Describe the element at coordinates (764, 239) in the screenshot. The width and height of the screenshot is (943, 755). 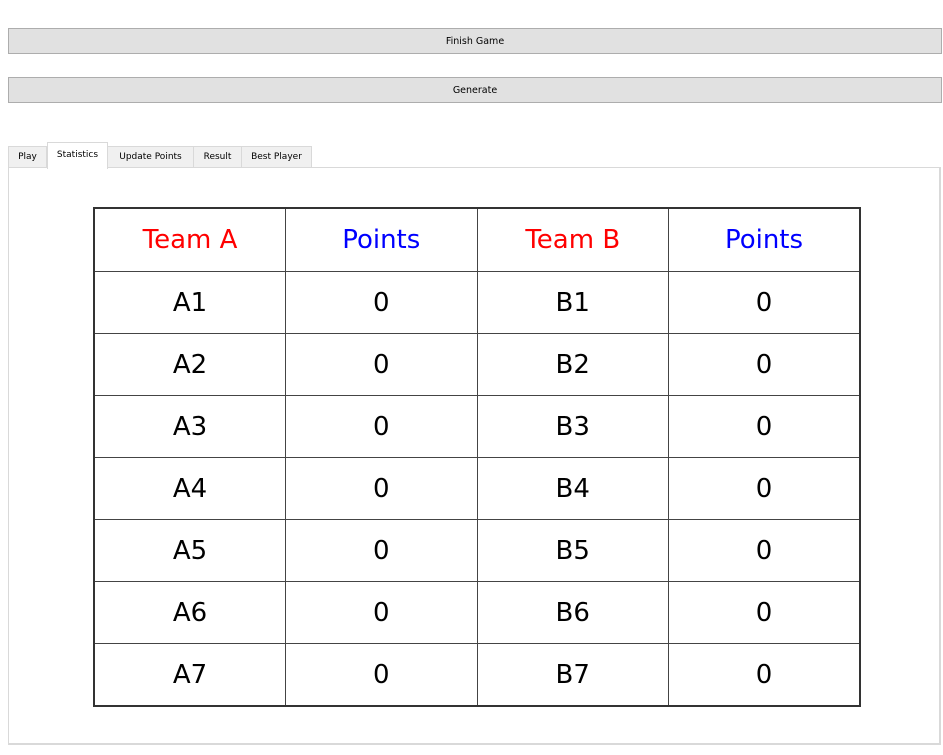
I see `header-points-b: Points` at that location.